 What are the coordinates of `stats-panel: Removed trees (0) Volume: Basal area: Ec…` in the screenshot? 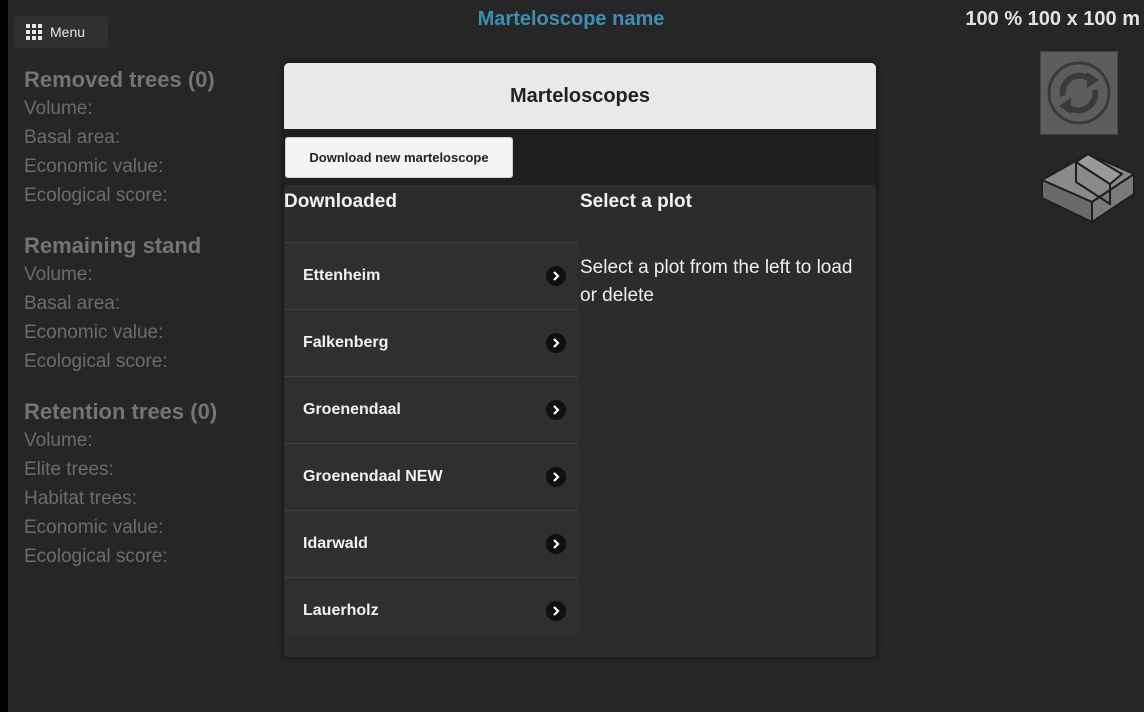 It's located at (120, 329).